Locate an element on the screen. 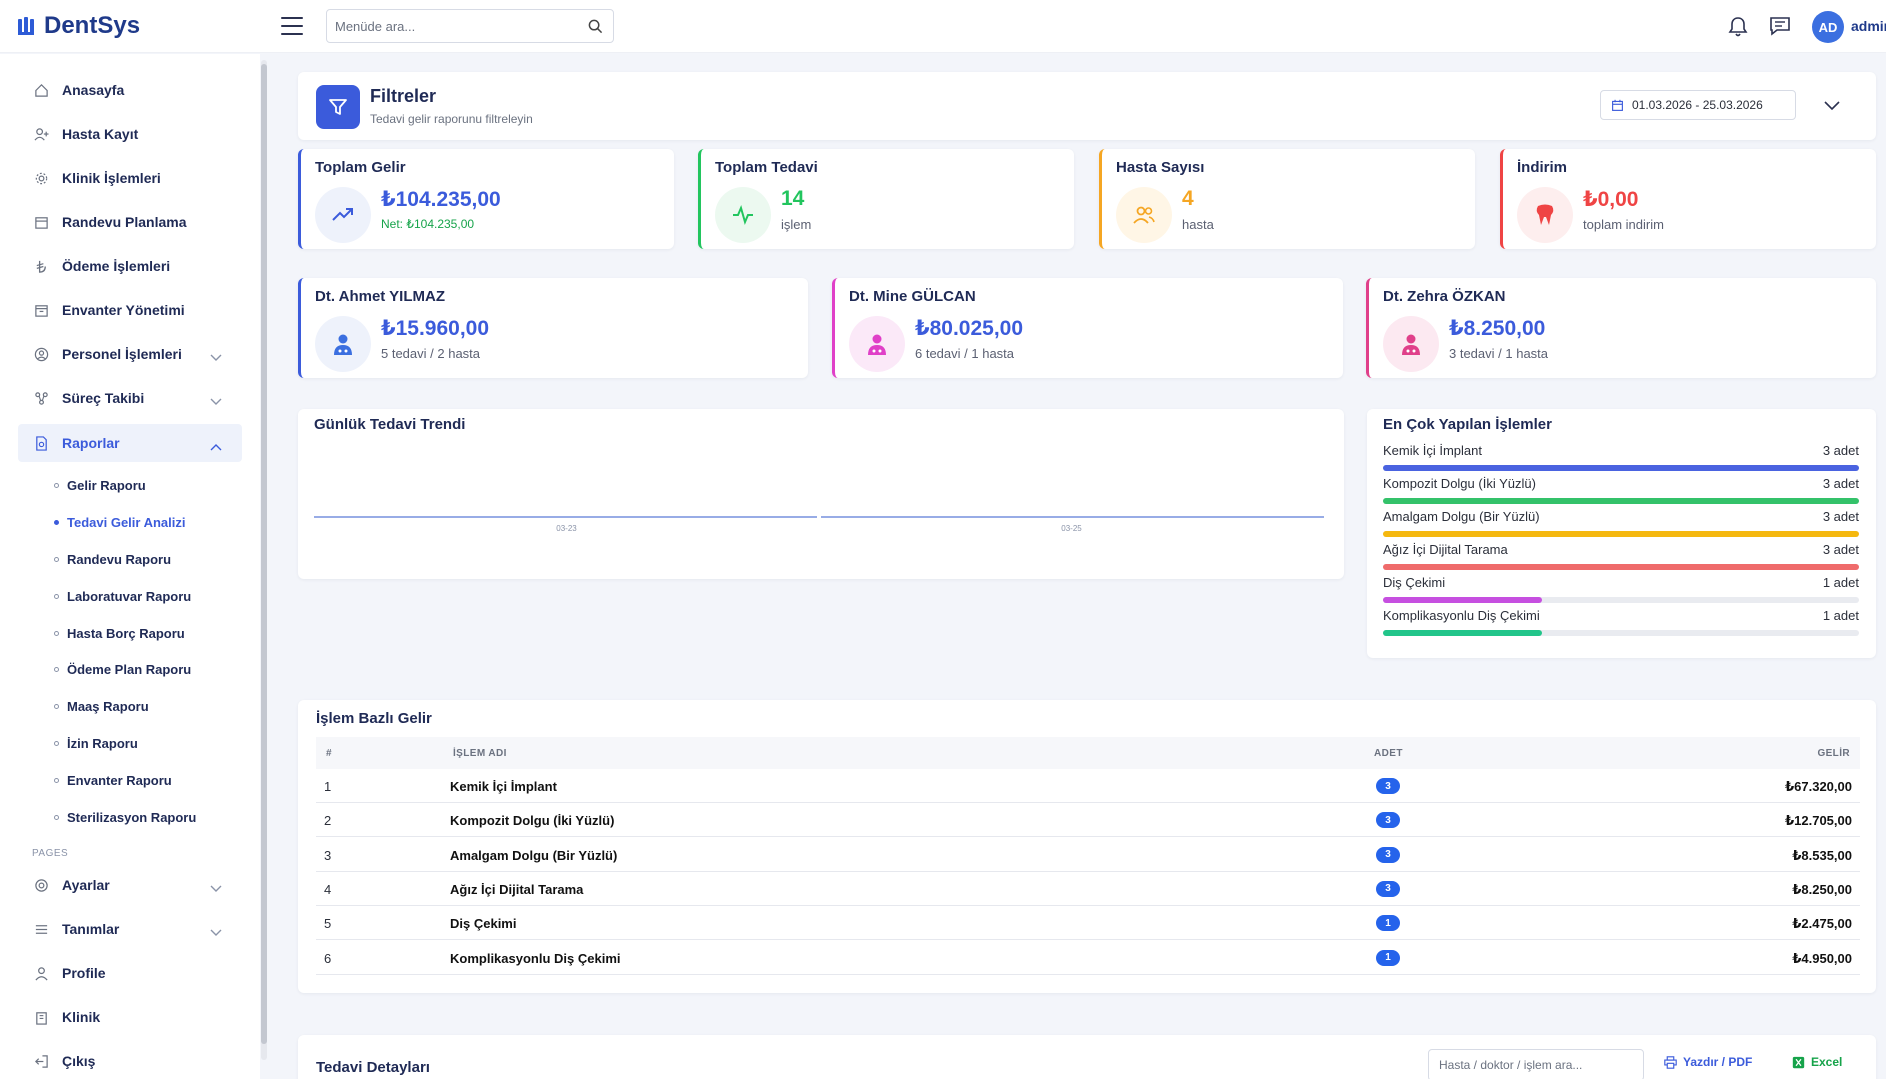 The width and height of the screenshot is (1886, 1079). sidebar-item-label: Süreç Takibi is located at coordinates (103, 398).